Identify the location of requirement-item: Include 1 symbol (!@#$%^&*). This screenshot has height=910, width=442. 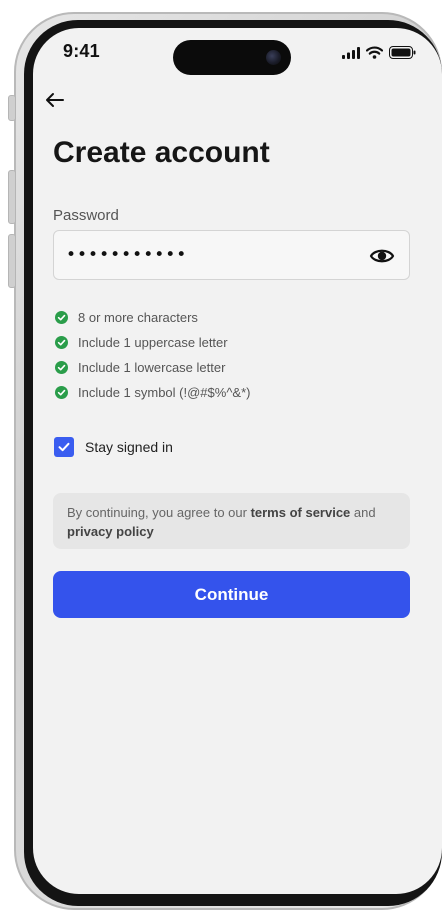
(152, 392).